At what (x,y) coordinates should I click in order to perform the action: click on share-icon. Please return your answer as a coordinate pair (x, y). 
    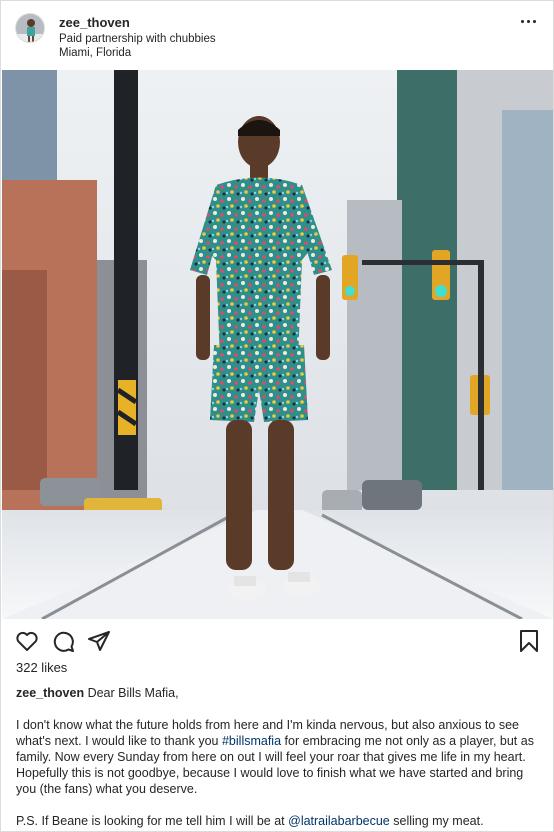
    Looking at the image, I should click on (99, 641).